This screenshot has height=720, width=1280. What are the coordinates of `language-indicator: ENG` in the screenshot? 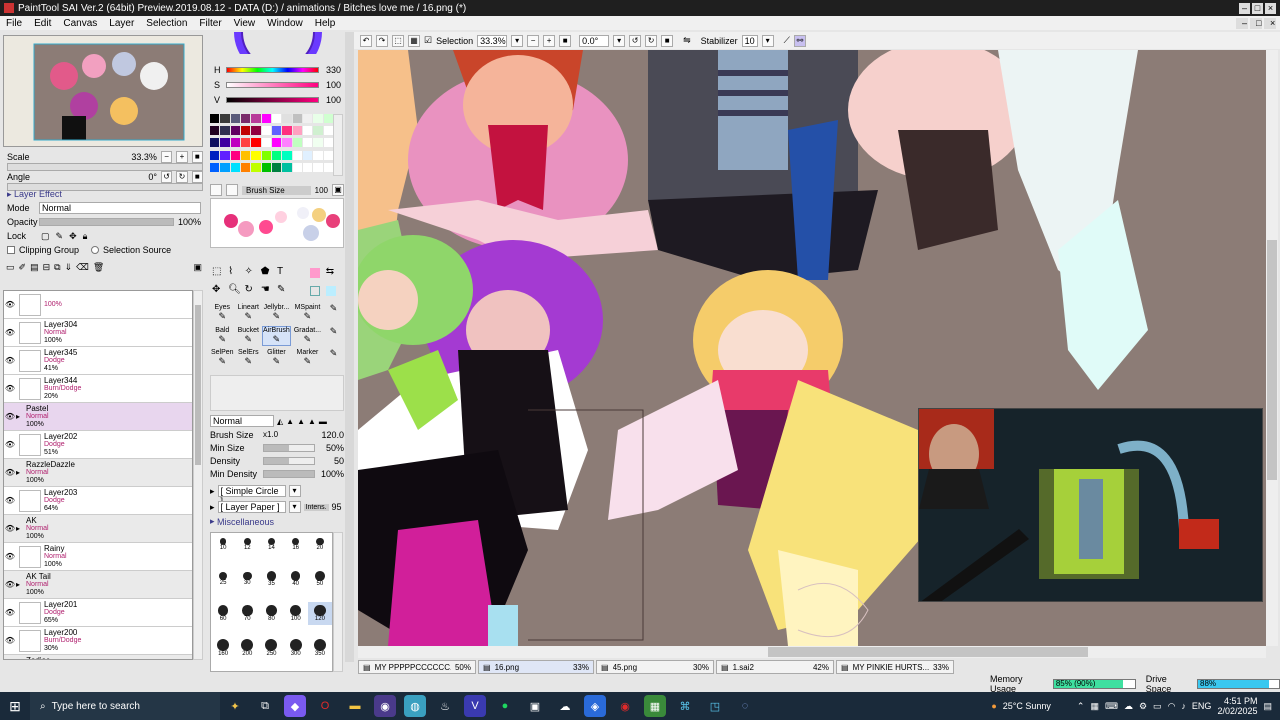 It's located at (1202, 706).